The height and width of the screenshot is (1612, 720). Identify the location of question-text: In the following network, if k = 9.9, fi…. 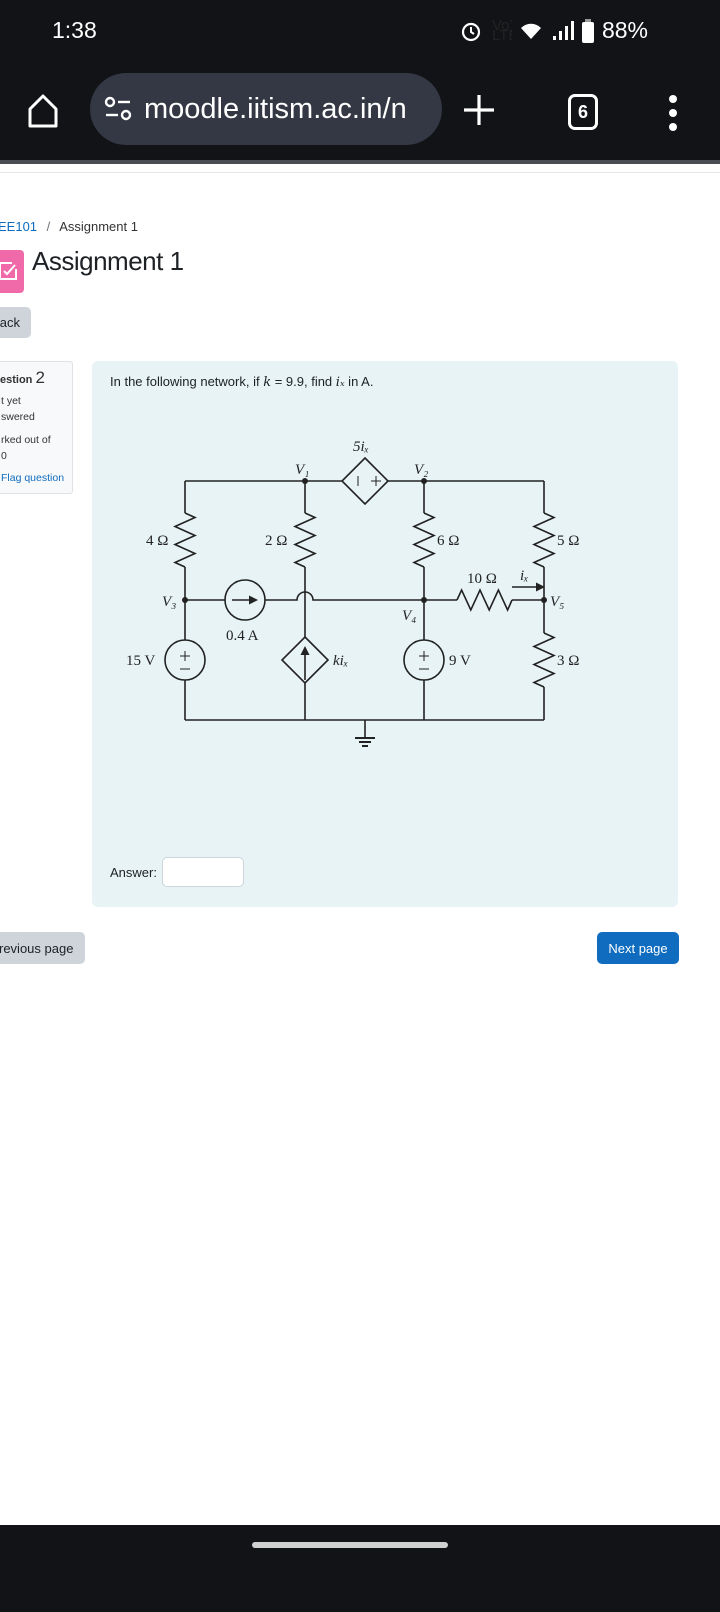
(242, 382).